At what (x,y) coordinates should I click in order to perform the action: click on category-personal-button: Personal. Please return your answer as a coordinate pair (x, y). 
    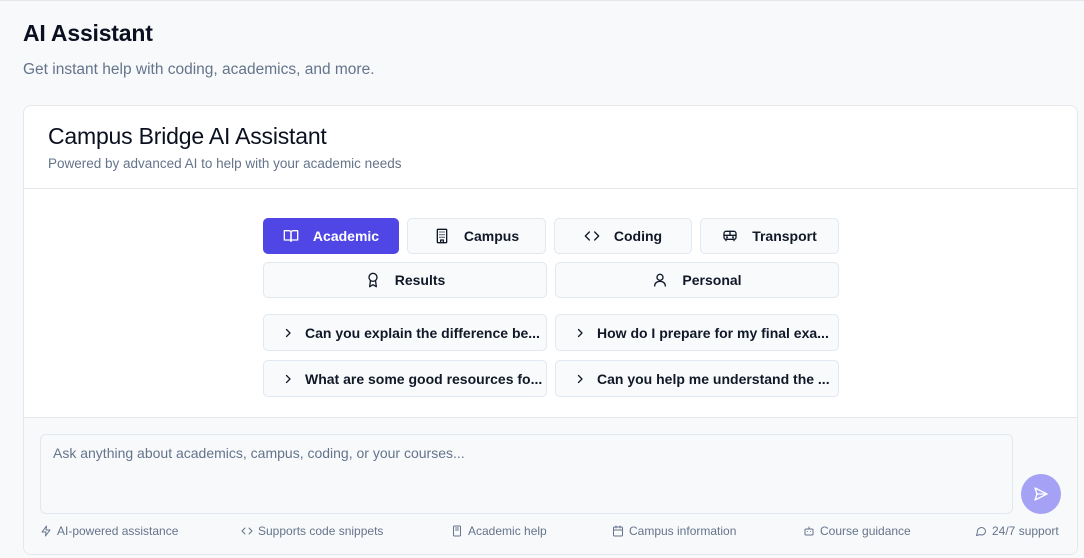
    Looking at the image, I should click on (697, 280).